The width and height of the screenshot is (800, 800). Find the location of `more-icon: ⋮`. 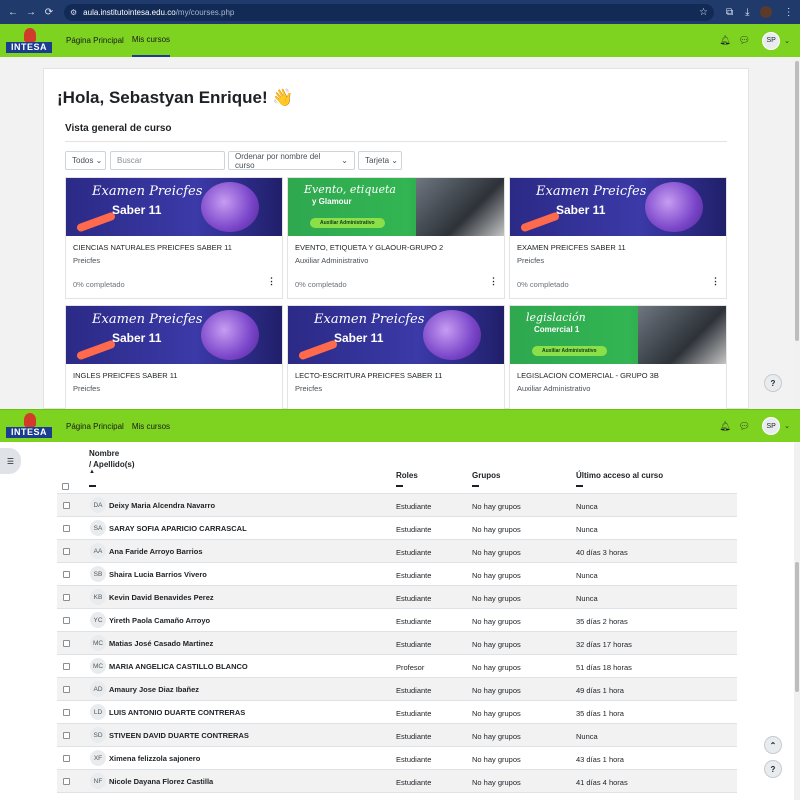

more-icon: ⋮ is located at coordinates (789, 12).